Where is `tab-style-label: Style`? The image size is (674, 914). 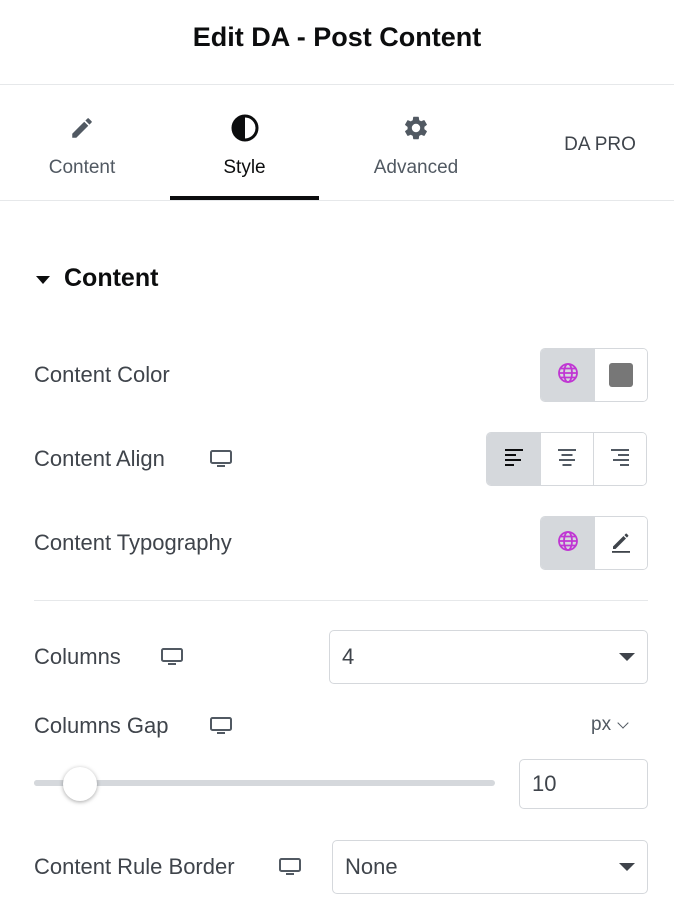
tab-style-label: Style is located at coordinates (244, 167).